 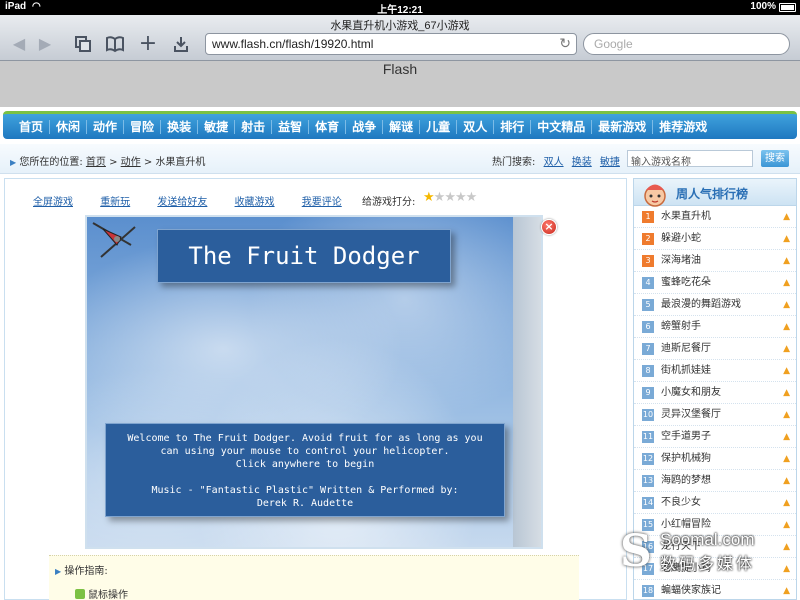 I want to click on battery-icon, so click(x=787, y=7).